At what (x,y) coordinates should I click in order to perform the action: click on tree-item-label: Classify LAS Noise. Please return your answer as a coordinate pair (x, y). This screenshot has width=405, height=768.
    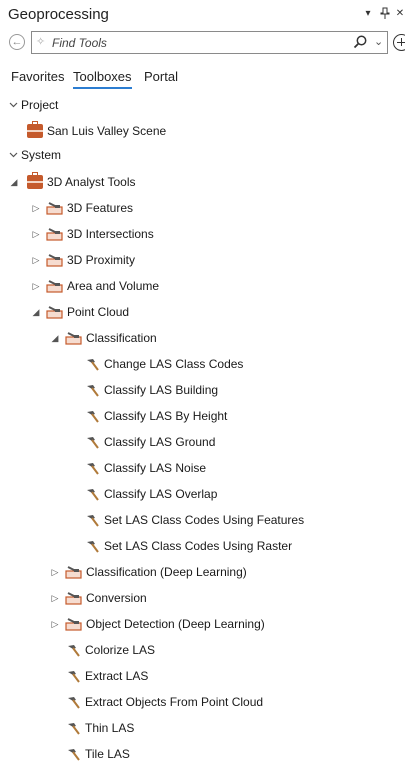
    Looking at the image, I should click on (155, 468).